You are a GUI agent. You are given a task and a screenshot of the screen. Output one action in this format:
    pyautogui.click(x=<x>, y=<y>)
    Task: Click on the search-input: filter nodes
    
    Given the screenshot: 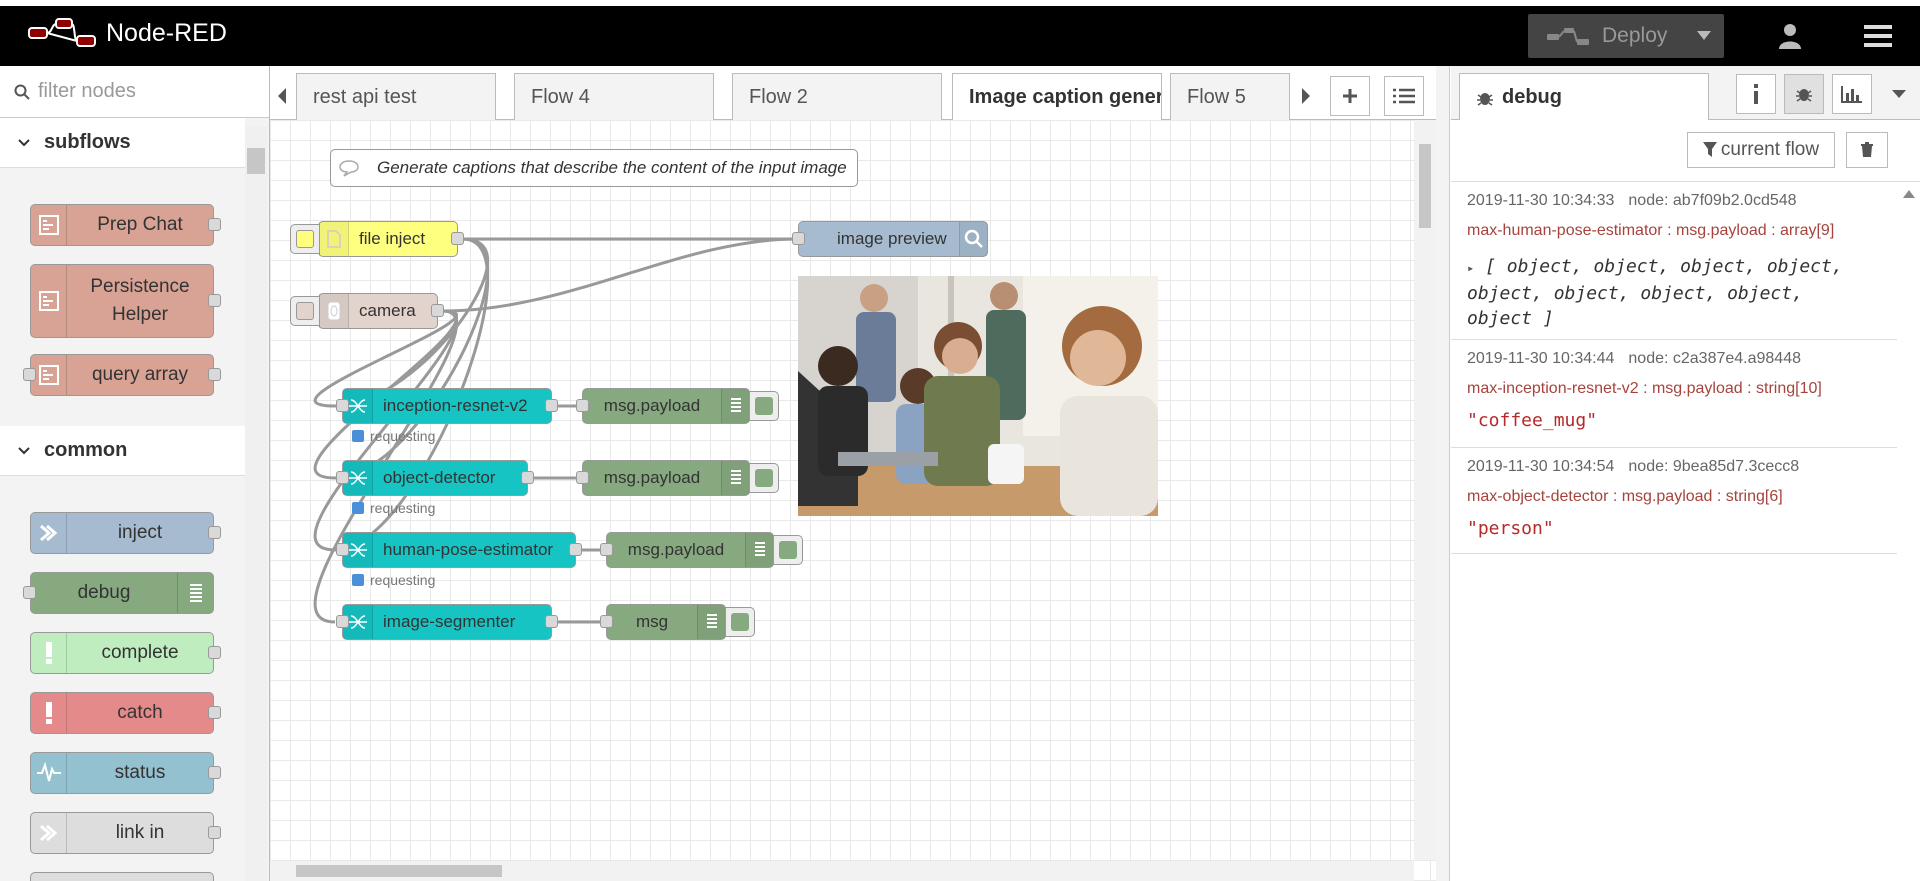 What is the action you would take?
    pyautogui.click(x=87, y=91)
    